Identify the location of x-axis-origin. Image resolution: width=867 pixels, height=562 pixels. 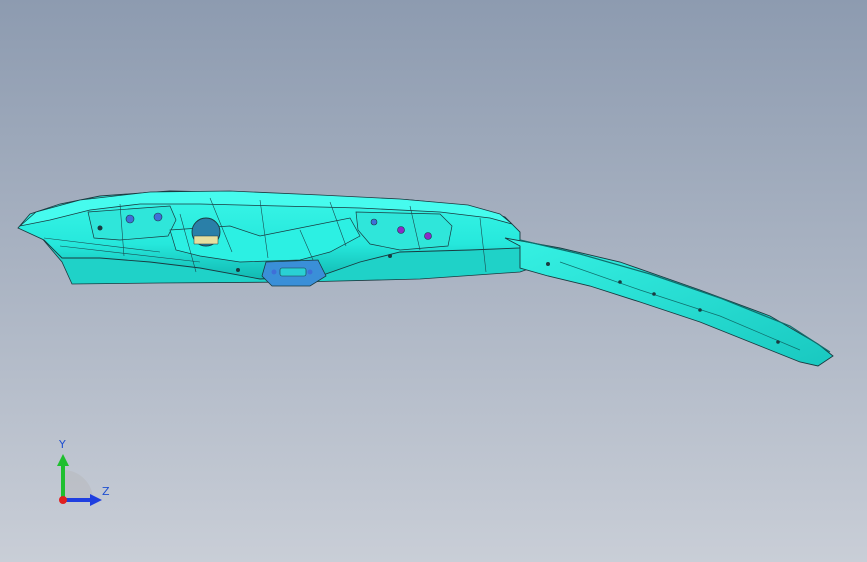
(63, 500).